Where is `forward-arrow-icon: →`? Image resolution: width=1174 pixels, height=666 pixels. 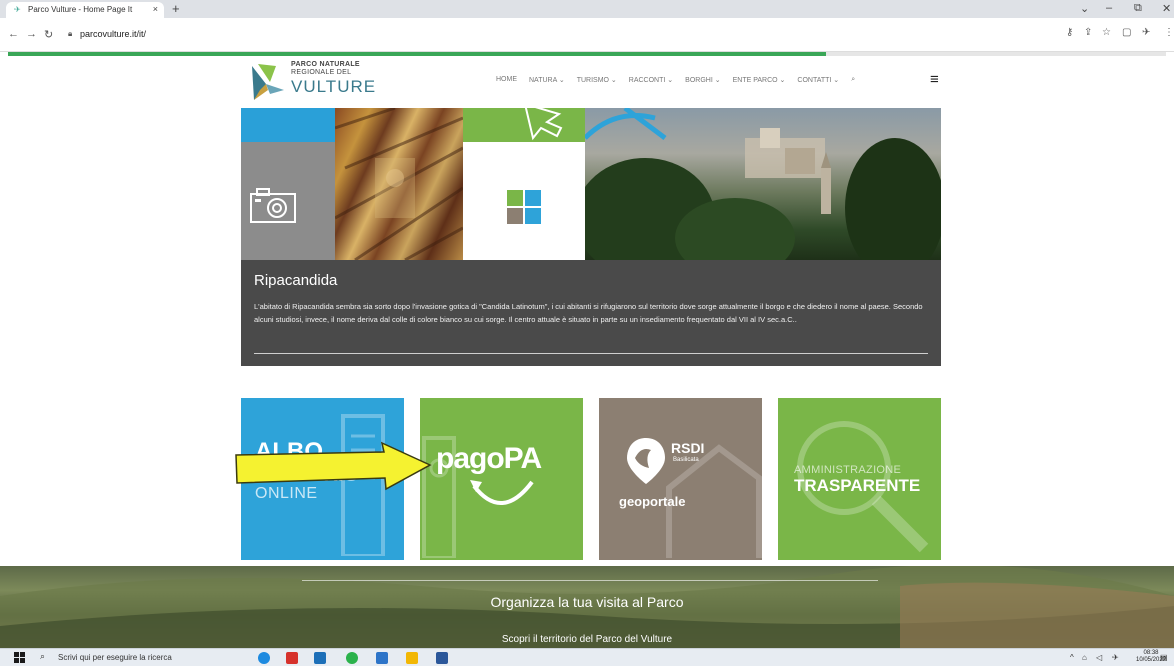
forward-arrow-icon: → is located at coordinates (31, 34).